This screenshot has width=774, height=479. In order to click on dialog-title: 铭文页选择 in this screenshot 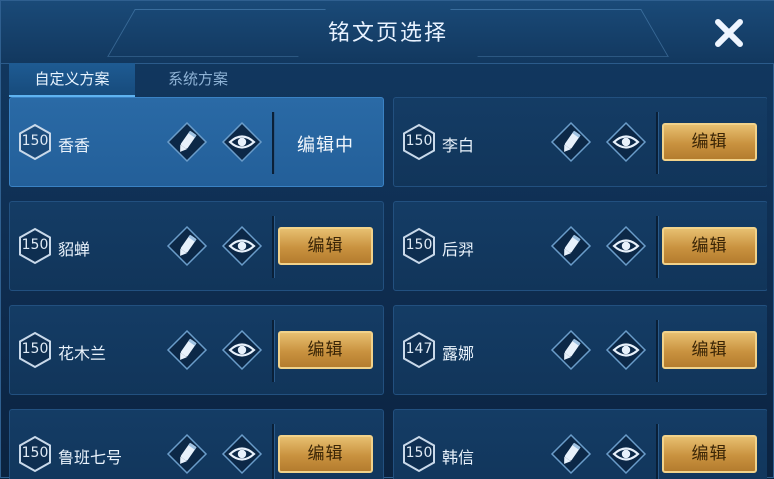, I will do `click(387, 33)`.